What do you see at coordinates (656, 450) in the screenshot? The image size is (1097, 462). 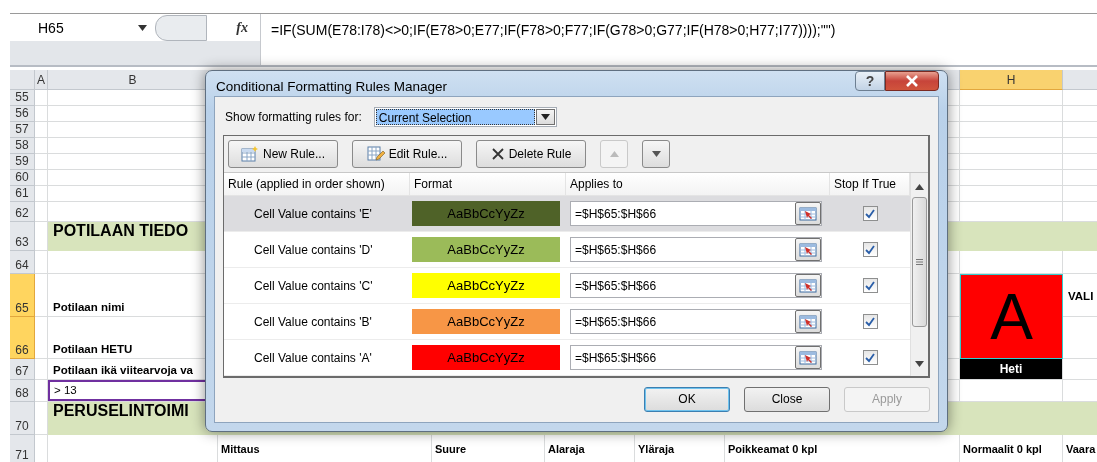 I see `column-heading: Yläraja` at bounding box center [656, 450].